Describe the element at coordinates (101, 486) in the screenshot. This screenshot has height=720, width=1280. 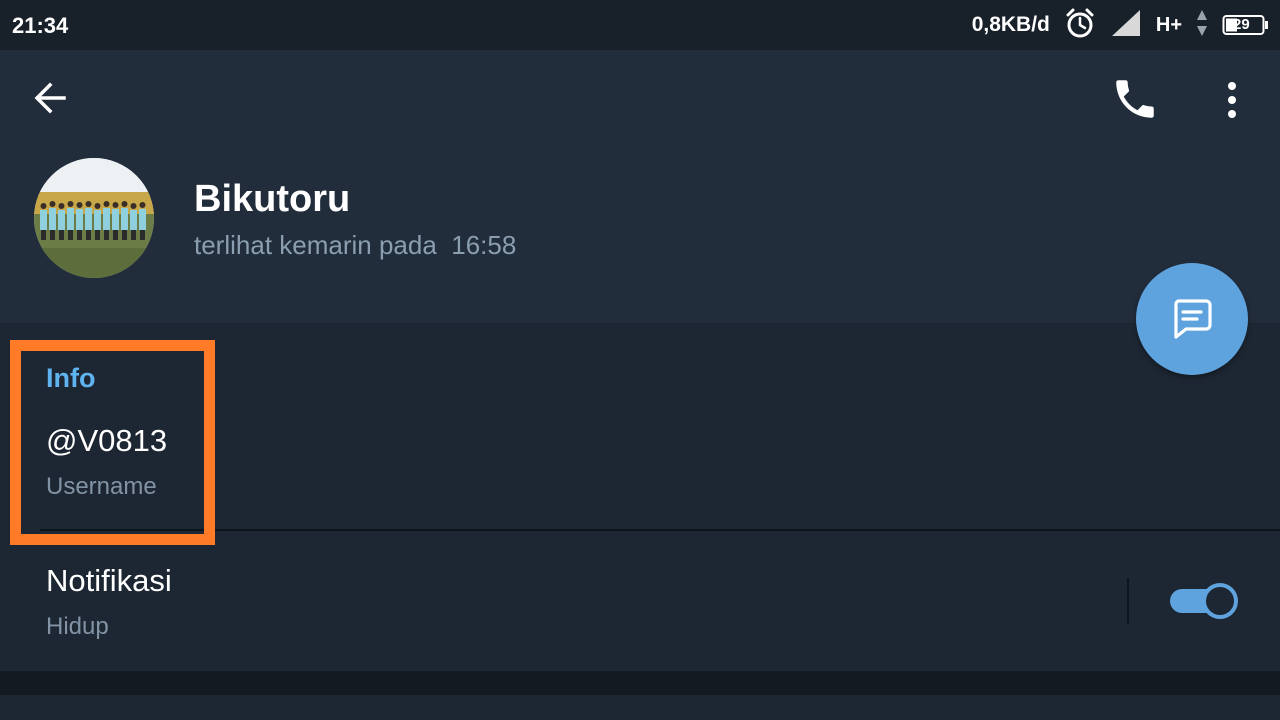
I see `username-label: Username` at that location.